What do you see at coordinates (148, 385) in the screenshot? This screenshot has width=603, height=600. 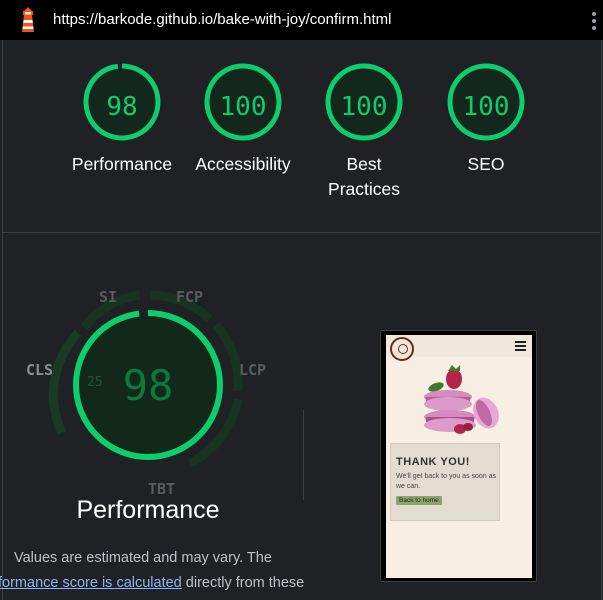 I see `performance-score: 98` at bounding box center [148, 385].